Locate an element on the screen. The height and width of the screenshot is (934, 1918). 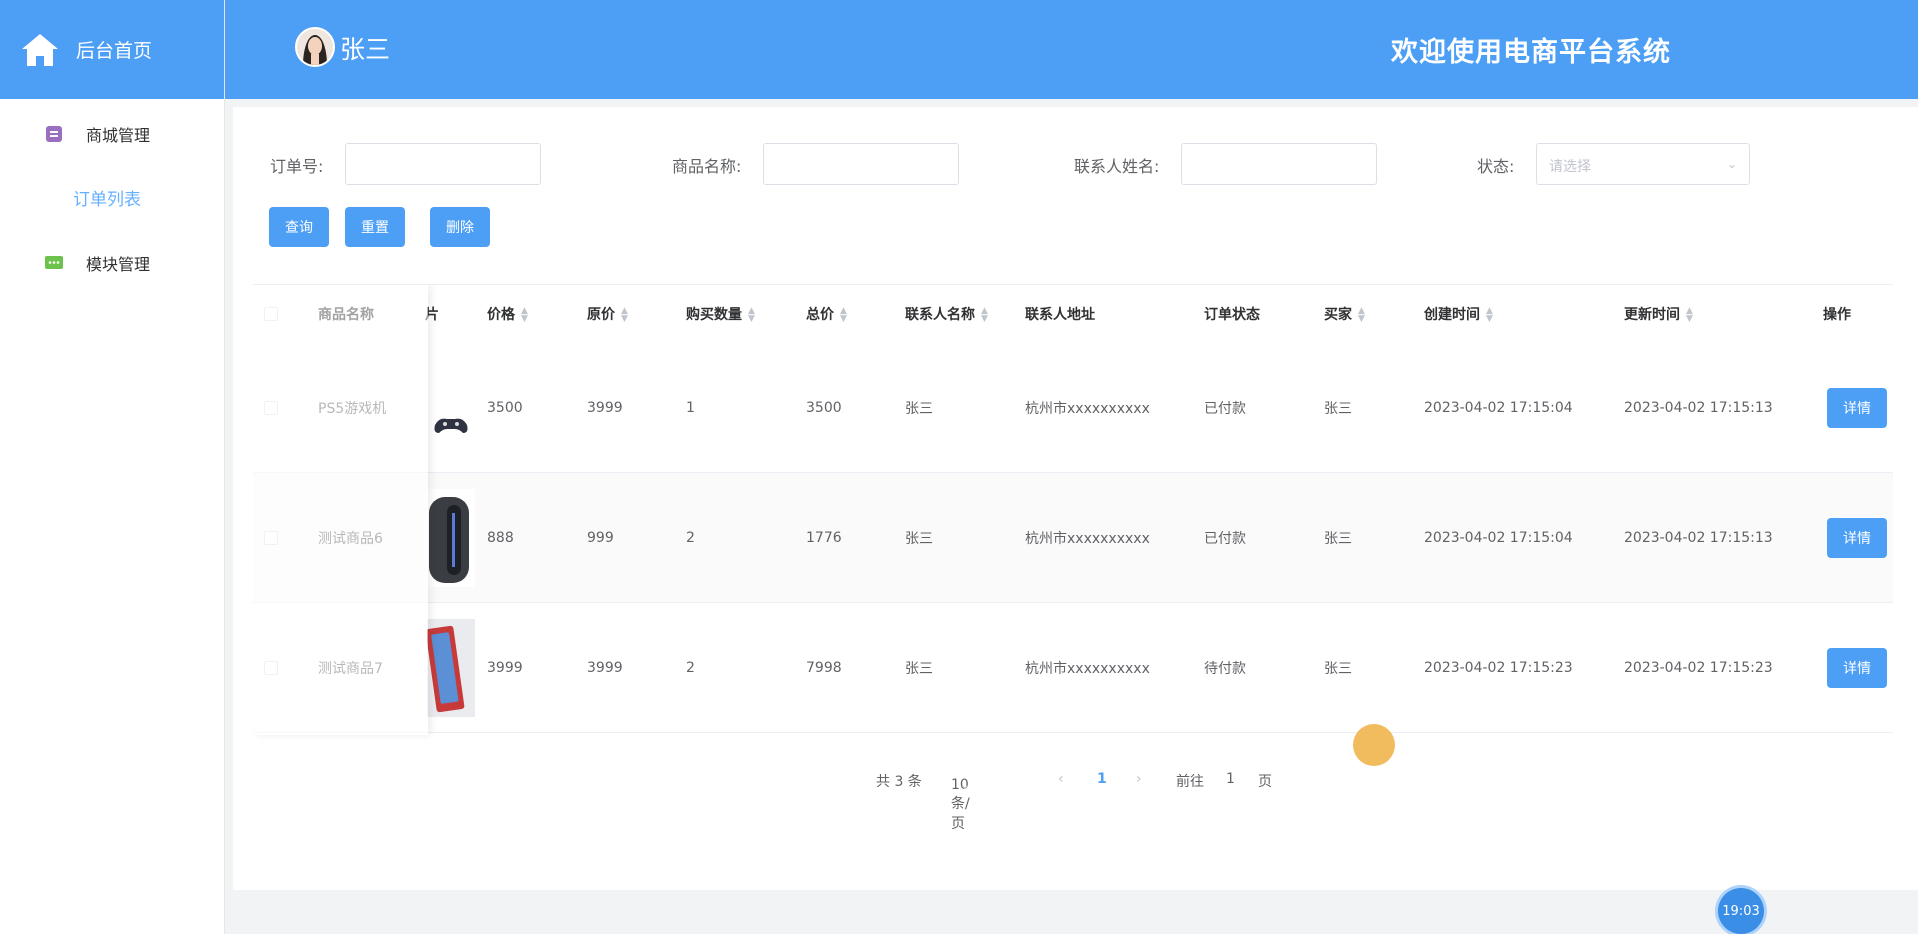
col-qty: 购买数量 ▲ ▼ is located at coordinates (720, 314).